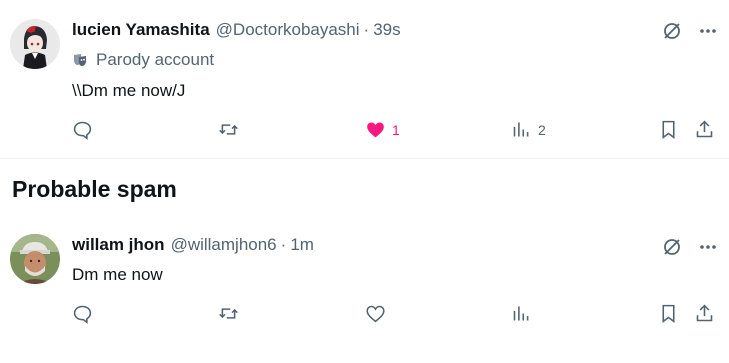 Image resolution: width=729 pixels, height=363 pixels. I want to click on views-button, so click(524, 313).